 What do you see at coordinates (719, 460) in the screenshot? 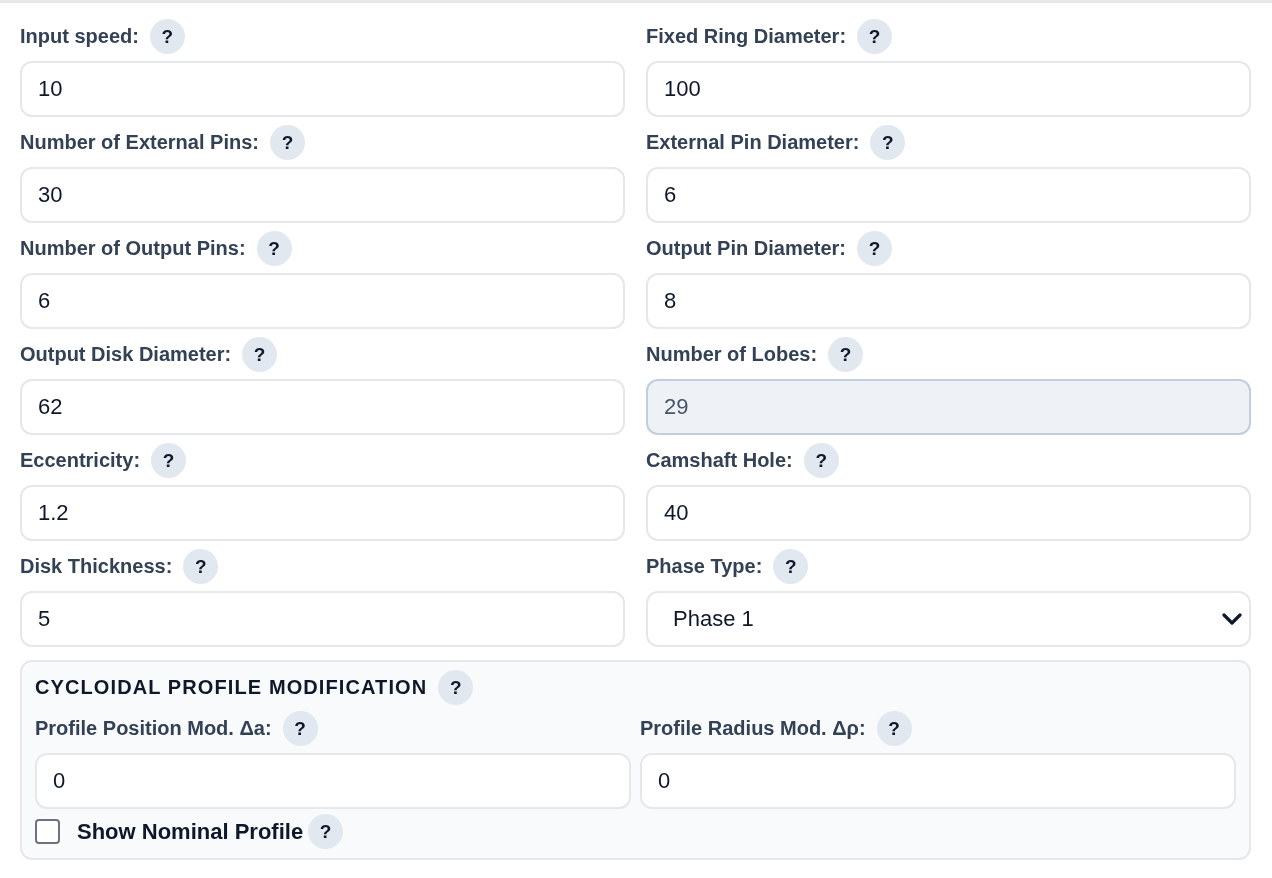
I see `field-label: Camshaft Hole:` at bounding box center [719, 460].